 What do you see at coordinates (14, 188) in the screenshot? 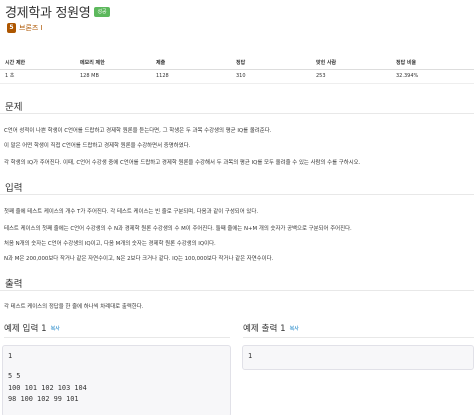
I see `input-title: 입력` at bounding box center [14, 188].